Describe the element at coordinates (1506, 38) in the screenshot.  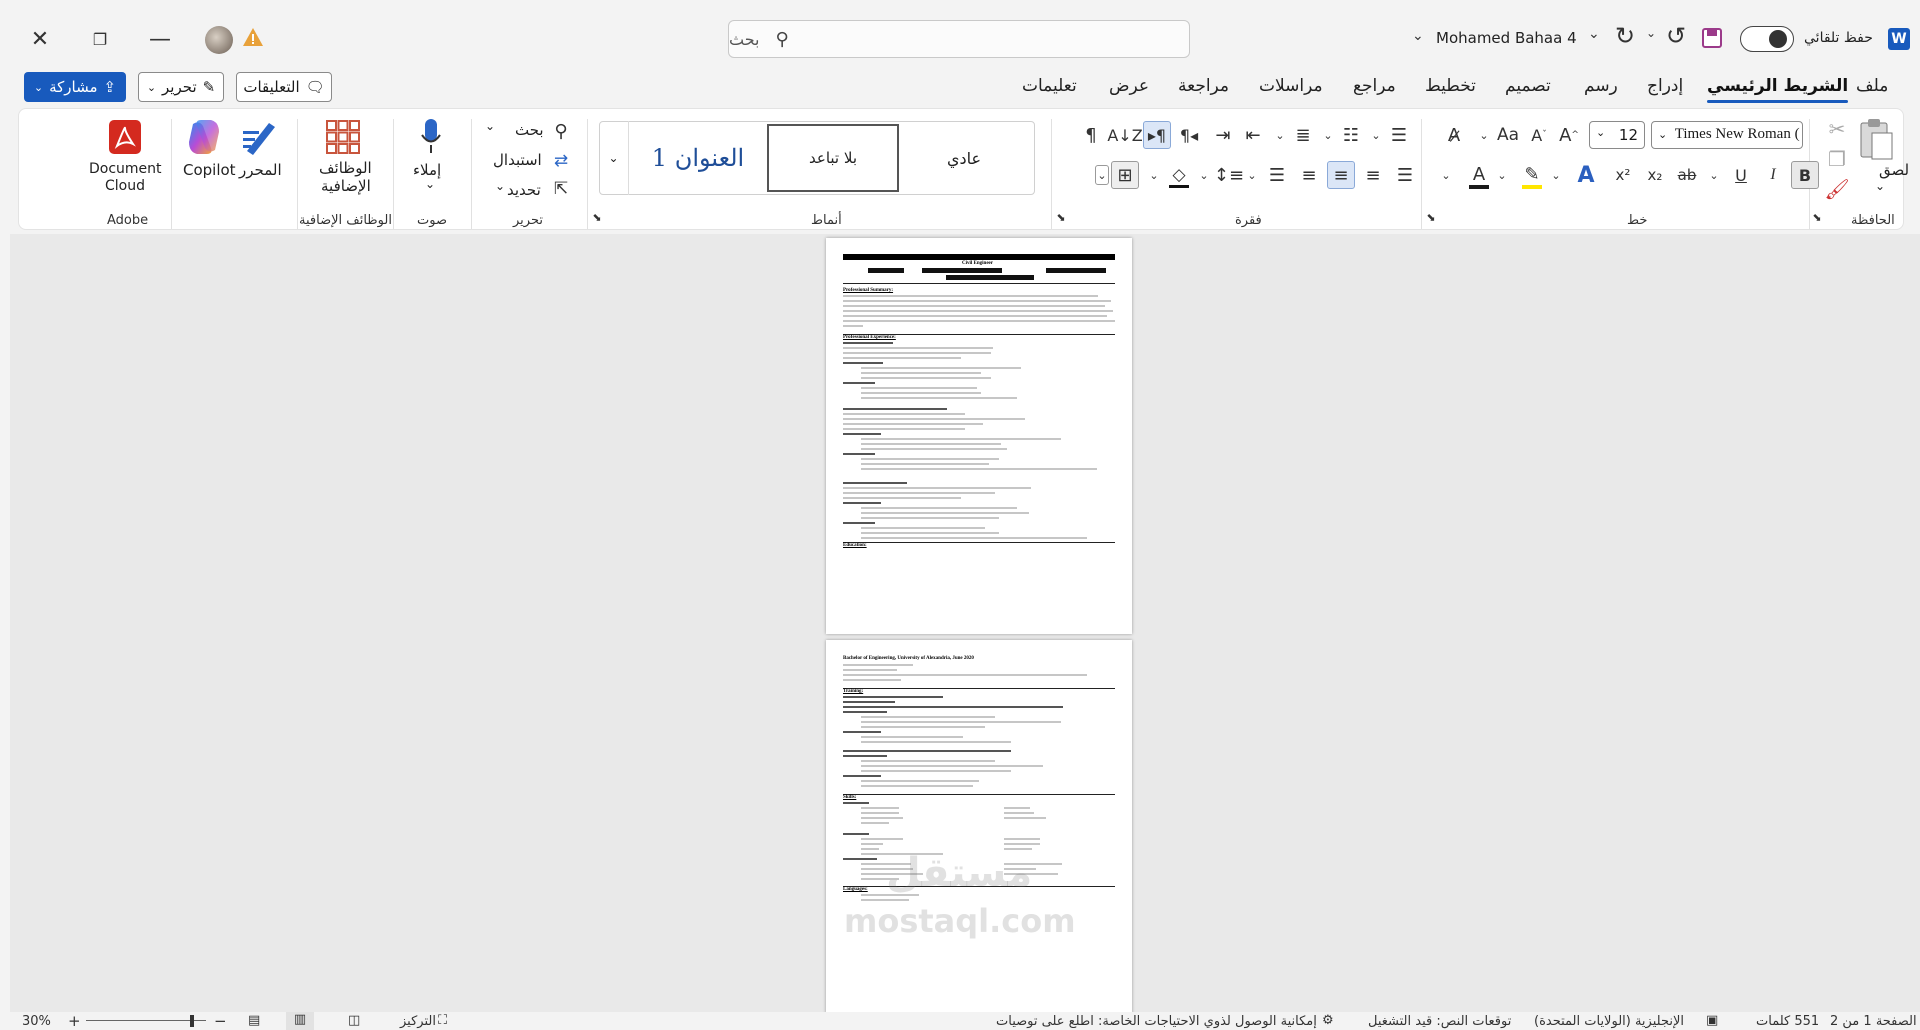
I see `user-name: Mohamed Bahaa 4` at that location.